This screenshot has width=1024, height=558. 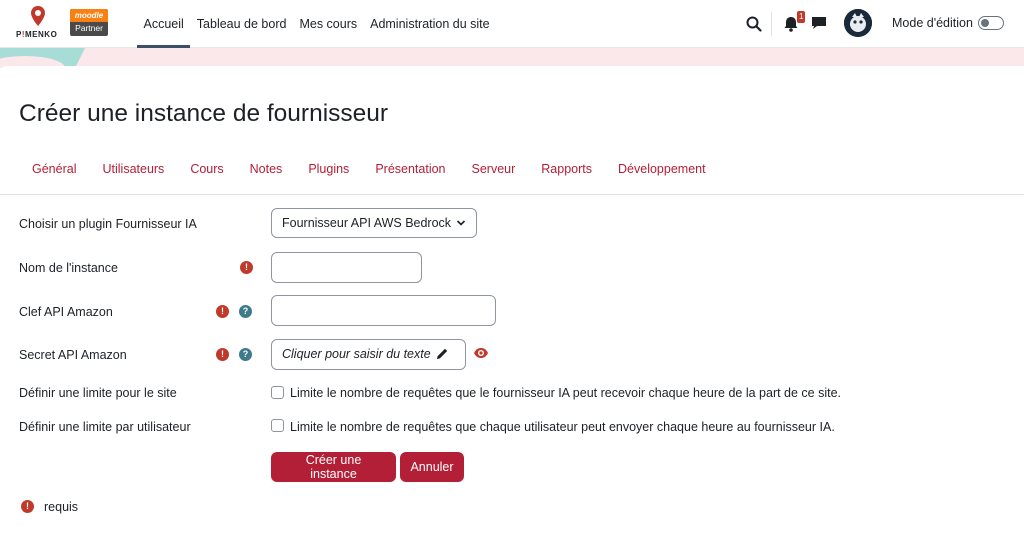 I want to click on tab-rapports: Rapports, so click(x=566, y=169).